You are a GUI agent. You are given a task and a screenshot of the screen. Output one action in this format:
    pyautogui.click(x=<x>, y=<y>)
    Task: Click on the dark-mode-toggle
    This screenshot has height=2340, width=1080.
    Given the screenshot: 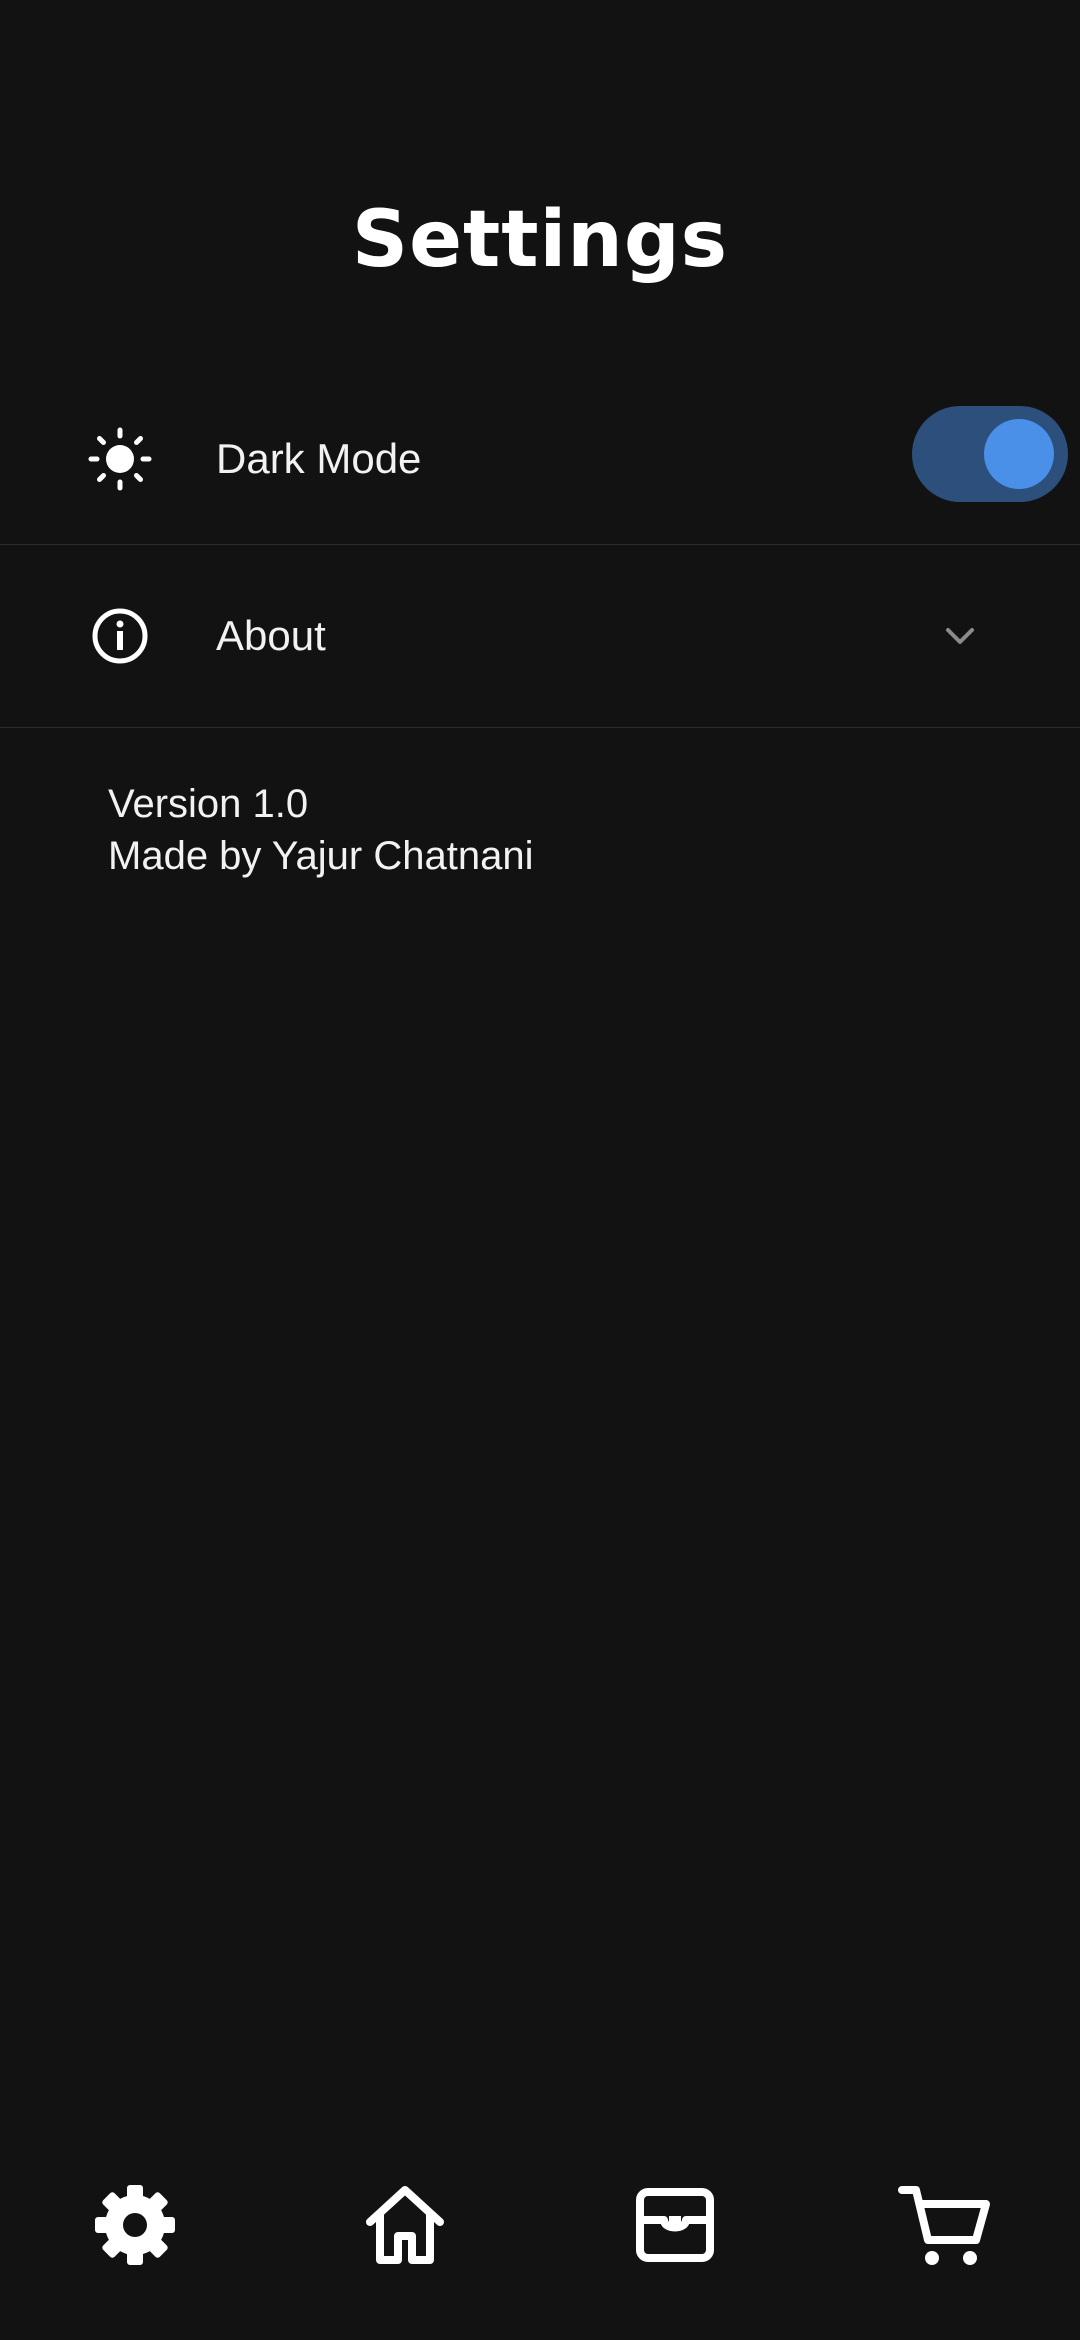 What is the action you would take?
    pyautogui.click(x=990, y=454)
    